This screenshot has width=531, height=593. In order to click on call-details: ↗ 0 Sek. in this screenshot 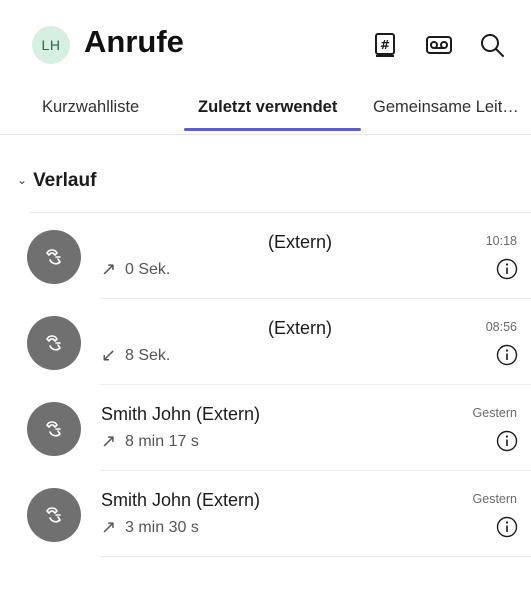, I will do `click(135, 269)`.